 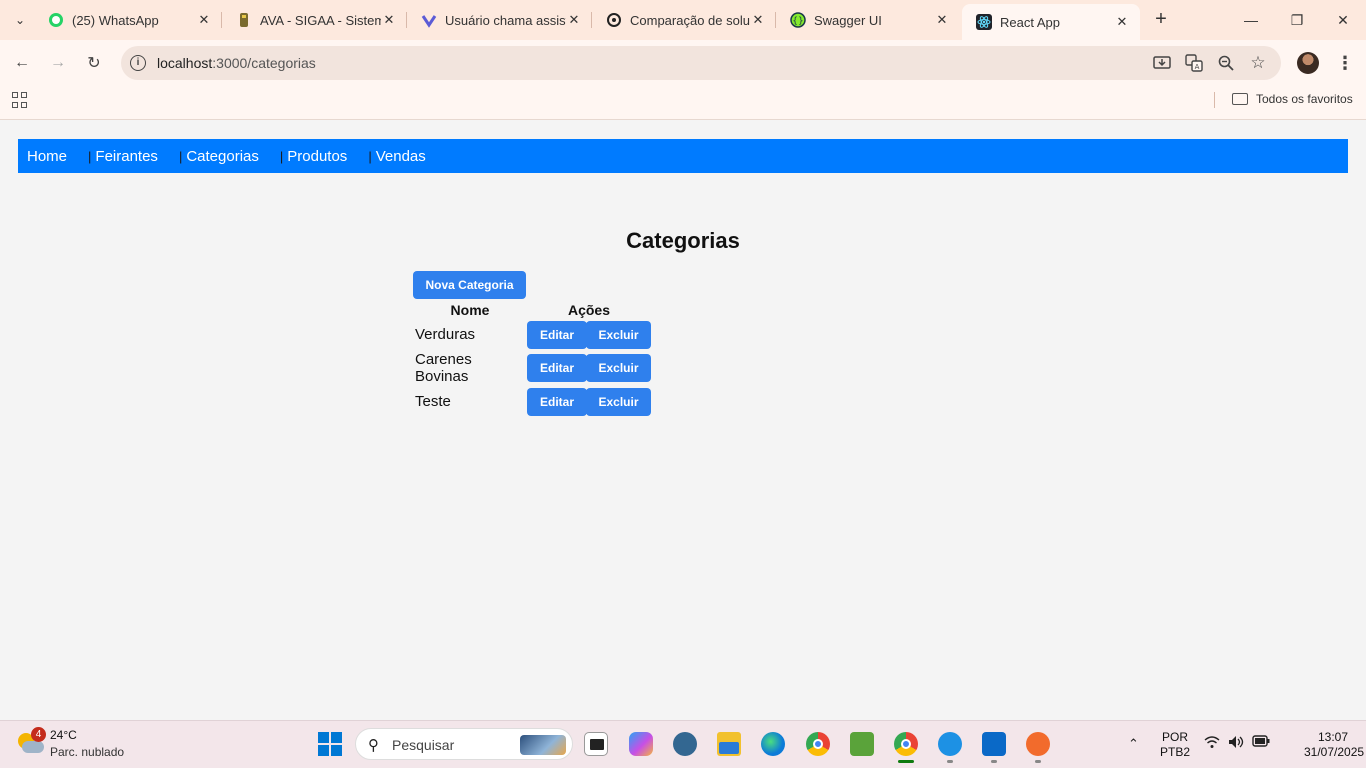 What do you see at coordinates (38, 734) in the screenshot?
I see `weather-badge: 4` at bounding box center [38, 734].